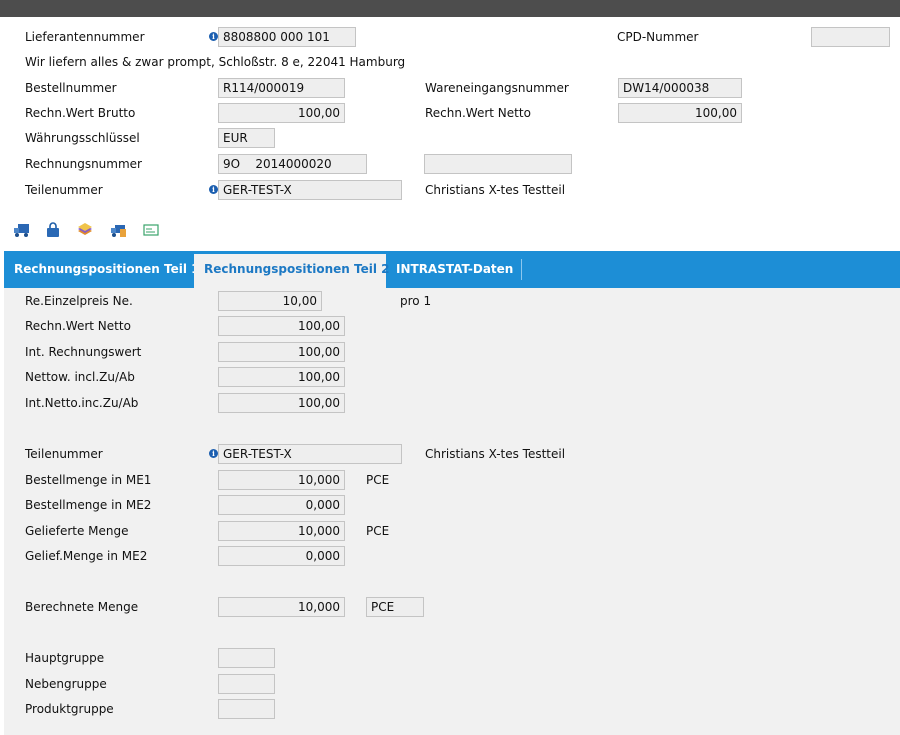 The width and height of the screenshot is (900, 735). I want to click on tab-invoice-items-part-2: Rechnungspositionen Teil 2, so click(291, 269).